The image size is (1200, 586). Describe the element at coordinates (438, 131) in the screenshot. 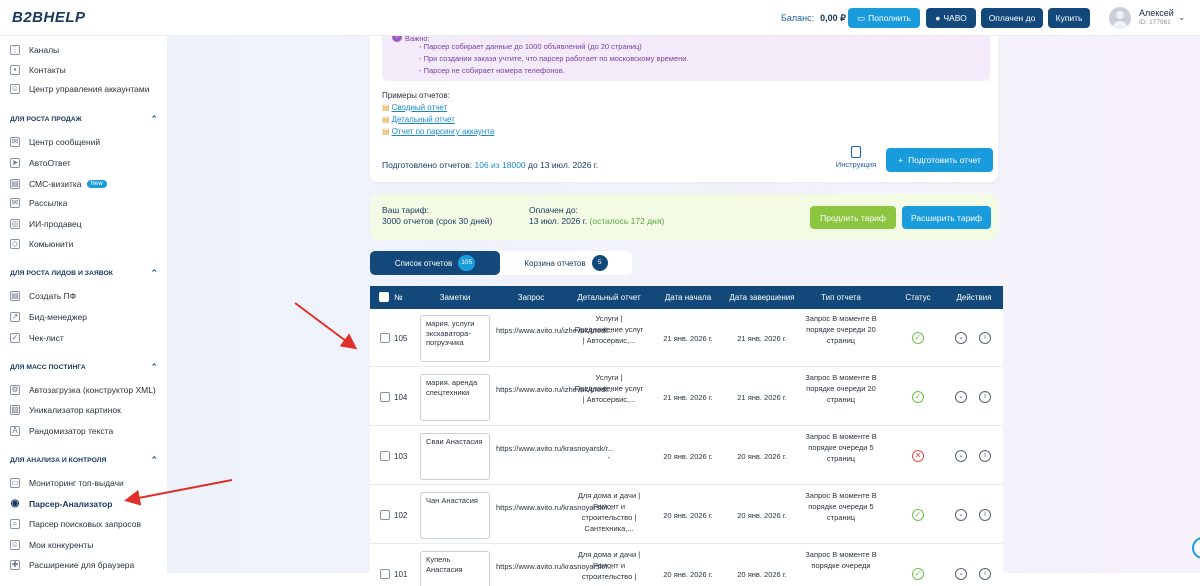

I see `example-link-account: ▤ Отчет по парсингу аккаунта` at that location.